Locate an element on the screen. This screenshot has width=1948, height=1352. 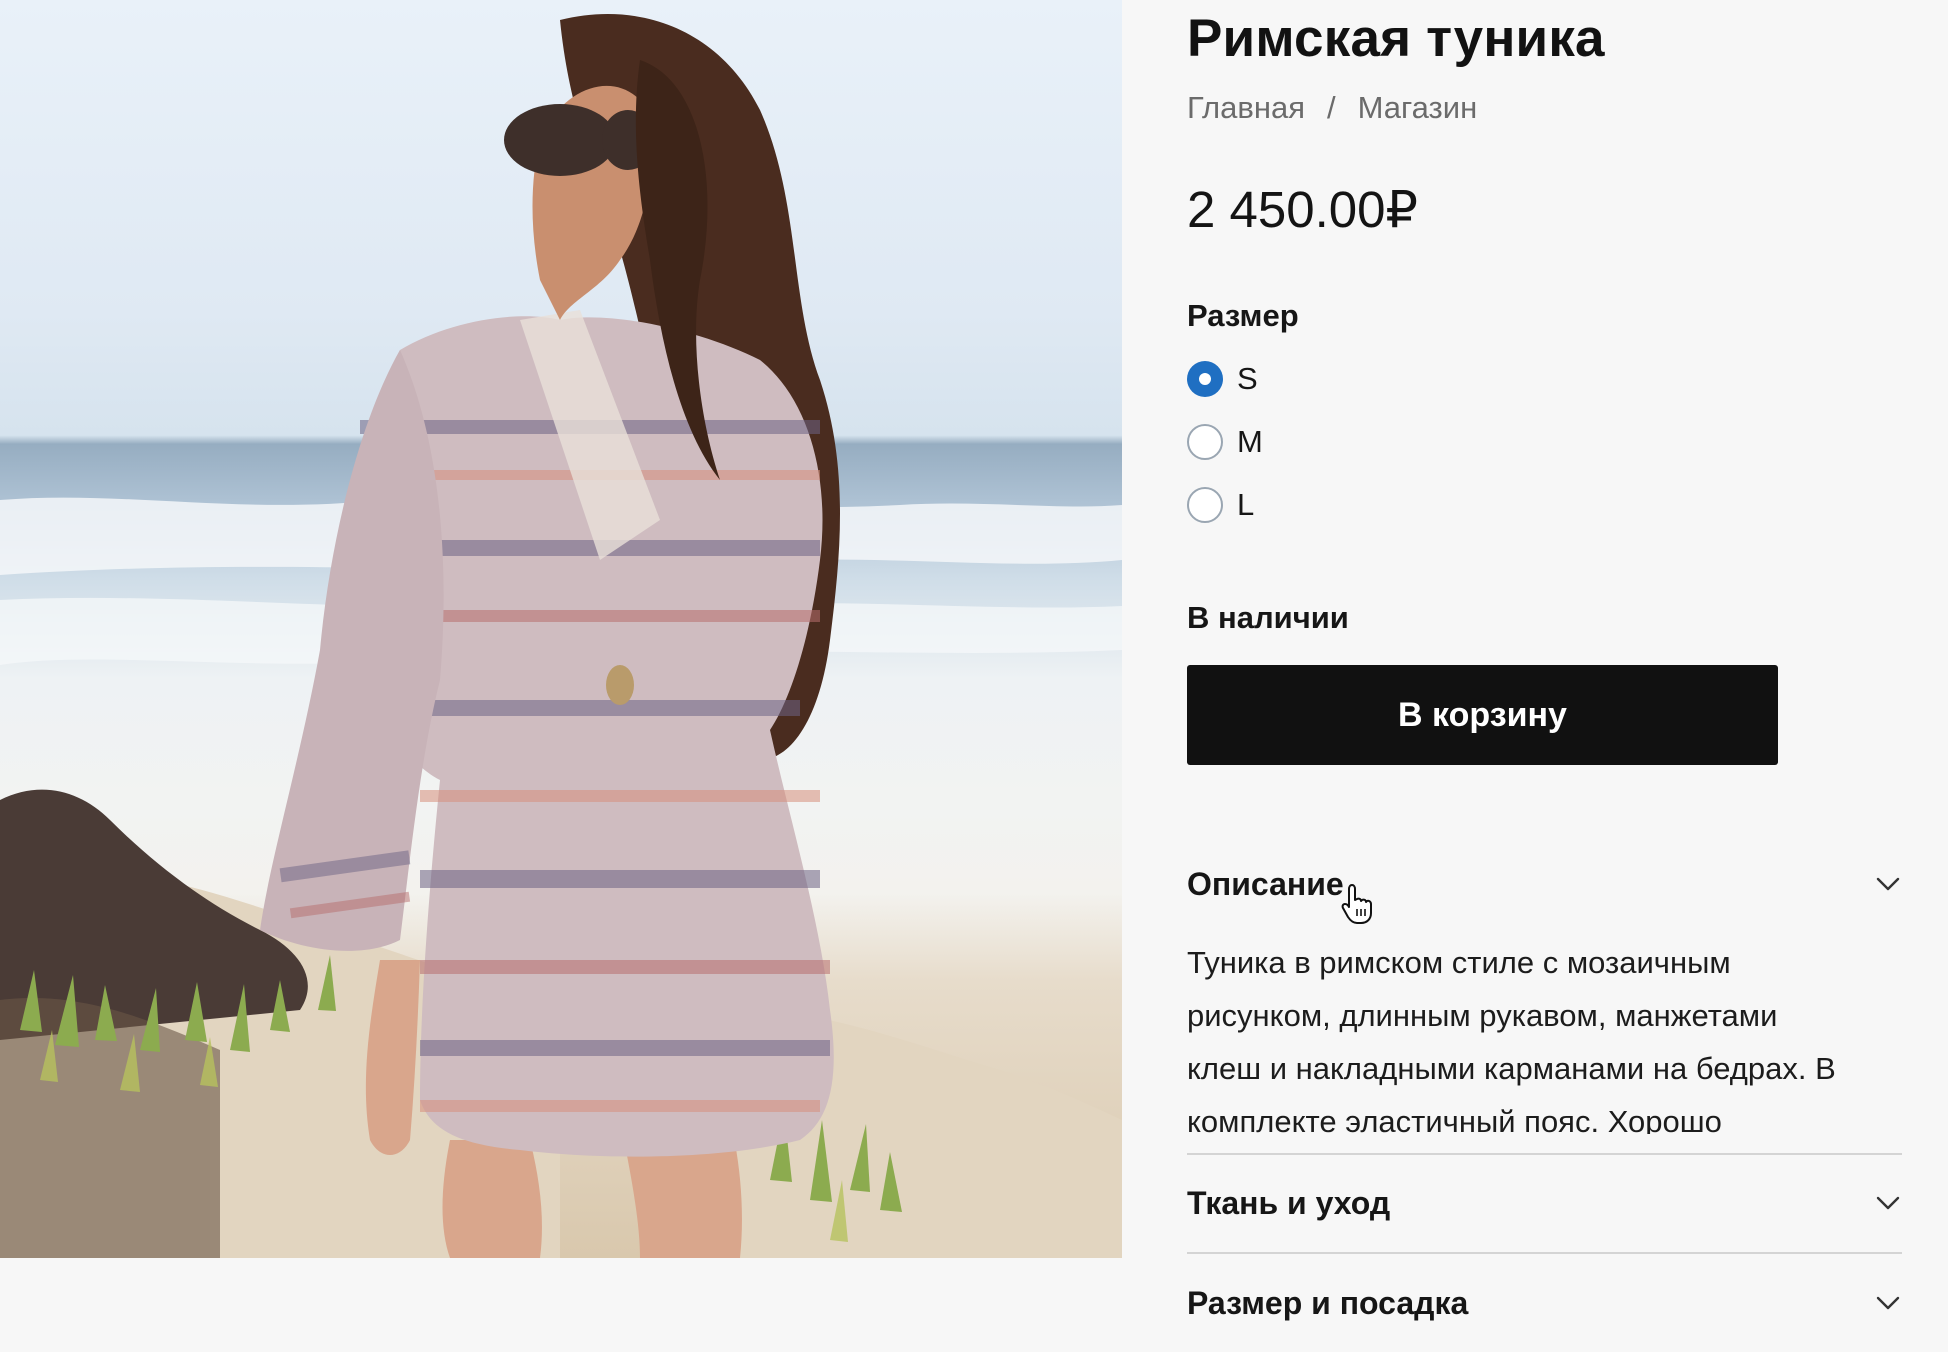
accordion-fabric-header: Ткань и уход is located at coordinates (1544, 1203).